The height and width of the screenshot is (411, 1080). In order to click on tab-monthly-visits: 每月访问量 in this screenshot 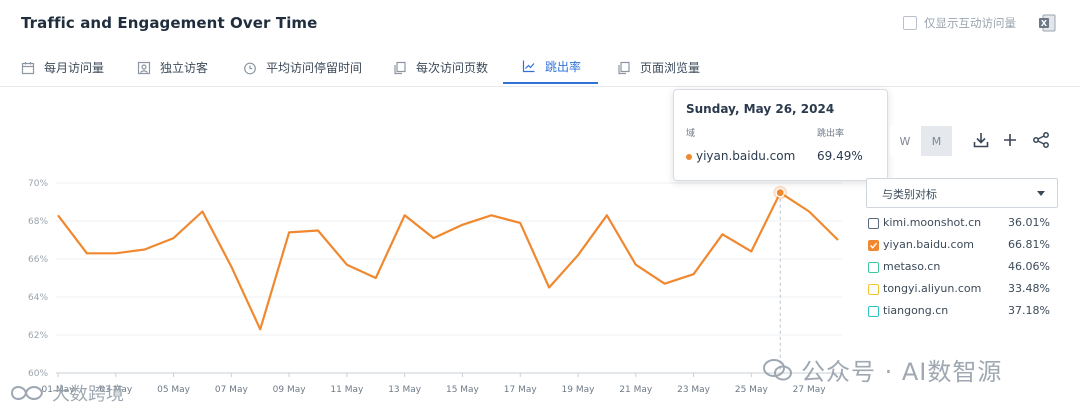, I will do `click(62, 67)`.